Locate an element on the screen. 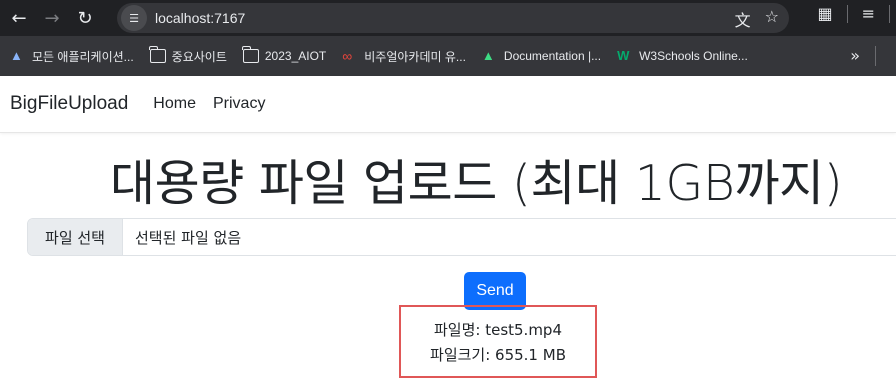 The width and height of the screenshot is (896, 386). more-bookmarks-button: » is located at coordinates (855, 55).